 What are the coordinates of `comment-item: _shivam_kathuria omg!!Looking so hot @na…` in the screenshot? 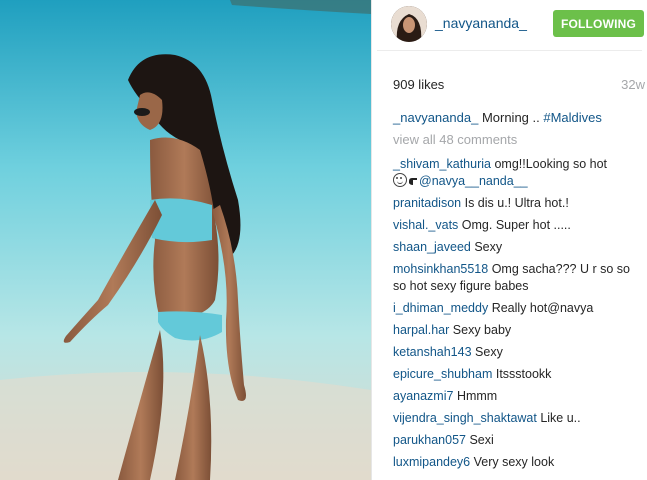 It's located at (518, 172).